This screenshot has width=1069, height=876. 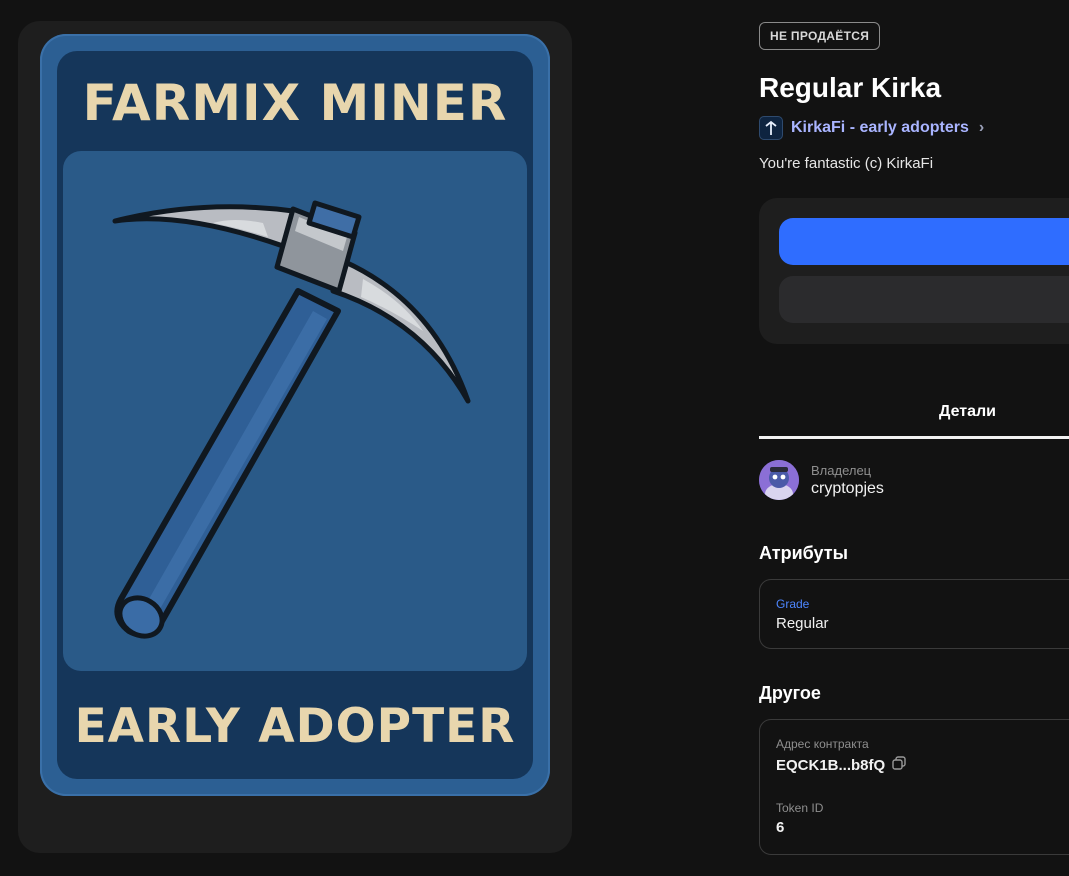 I want to click on tab-details-label: Детали, so click(x=968, y=411).